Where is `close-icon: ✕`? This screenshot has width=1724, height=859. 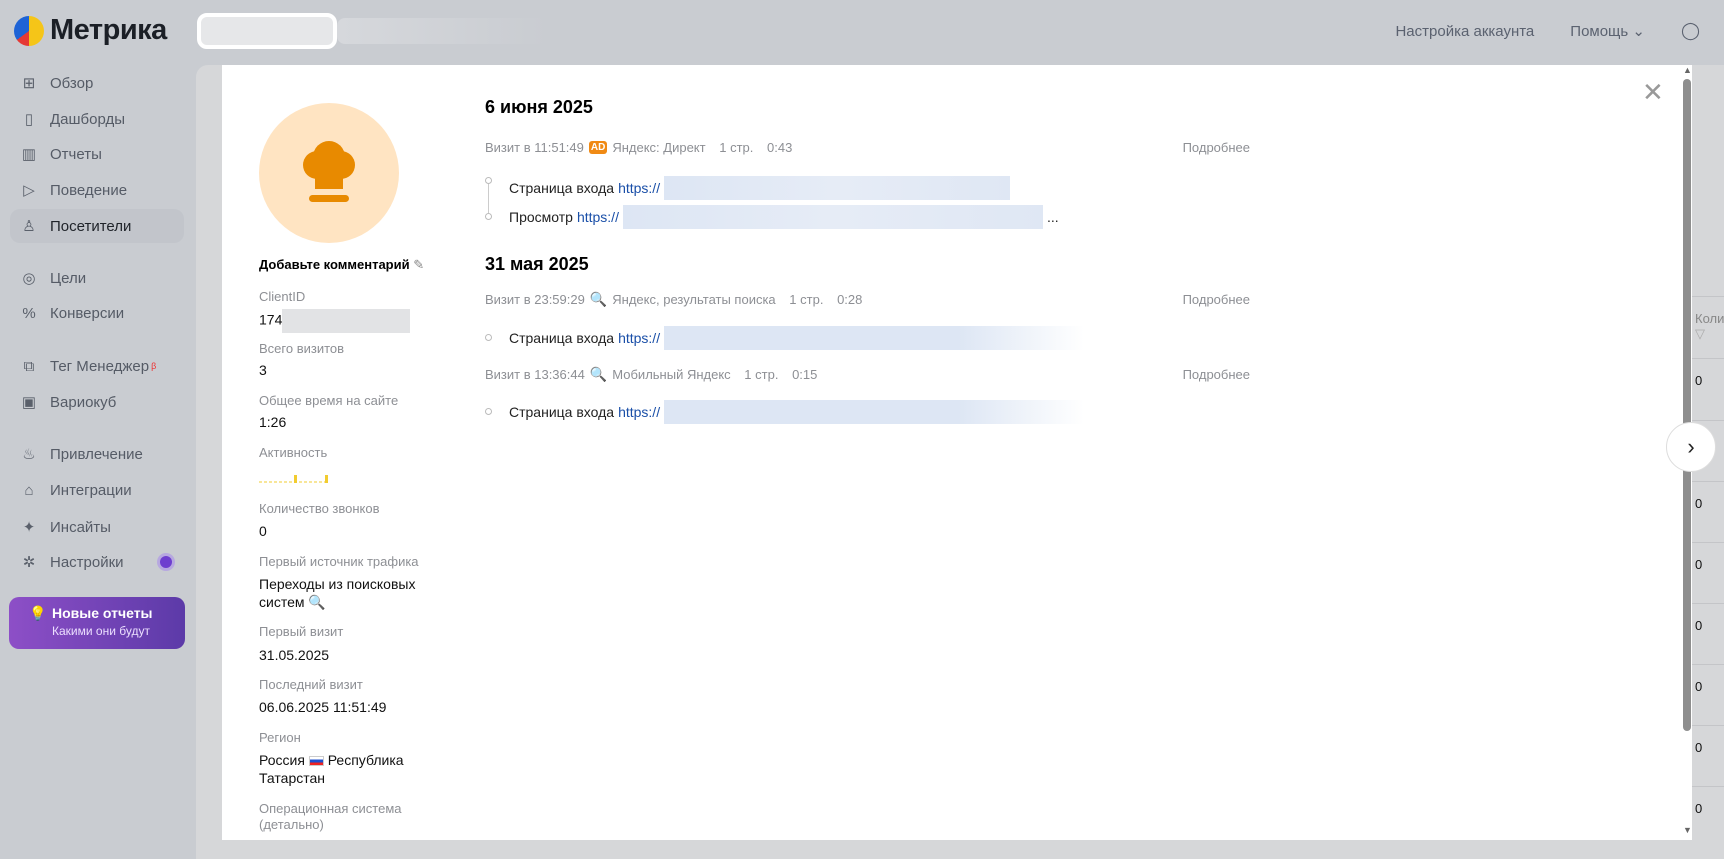
close-icon: ✕ is located at coordinates (1653, 92).